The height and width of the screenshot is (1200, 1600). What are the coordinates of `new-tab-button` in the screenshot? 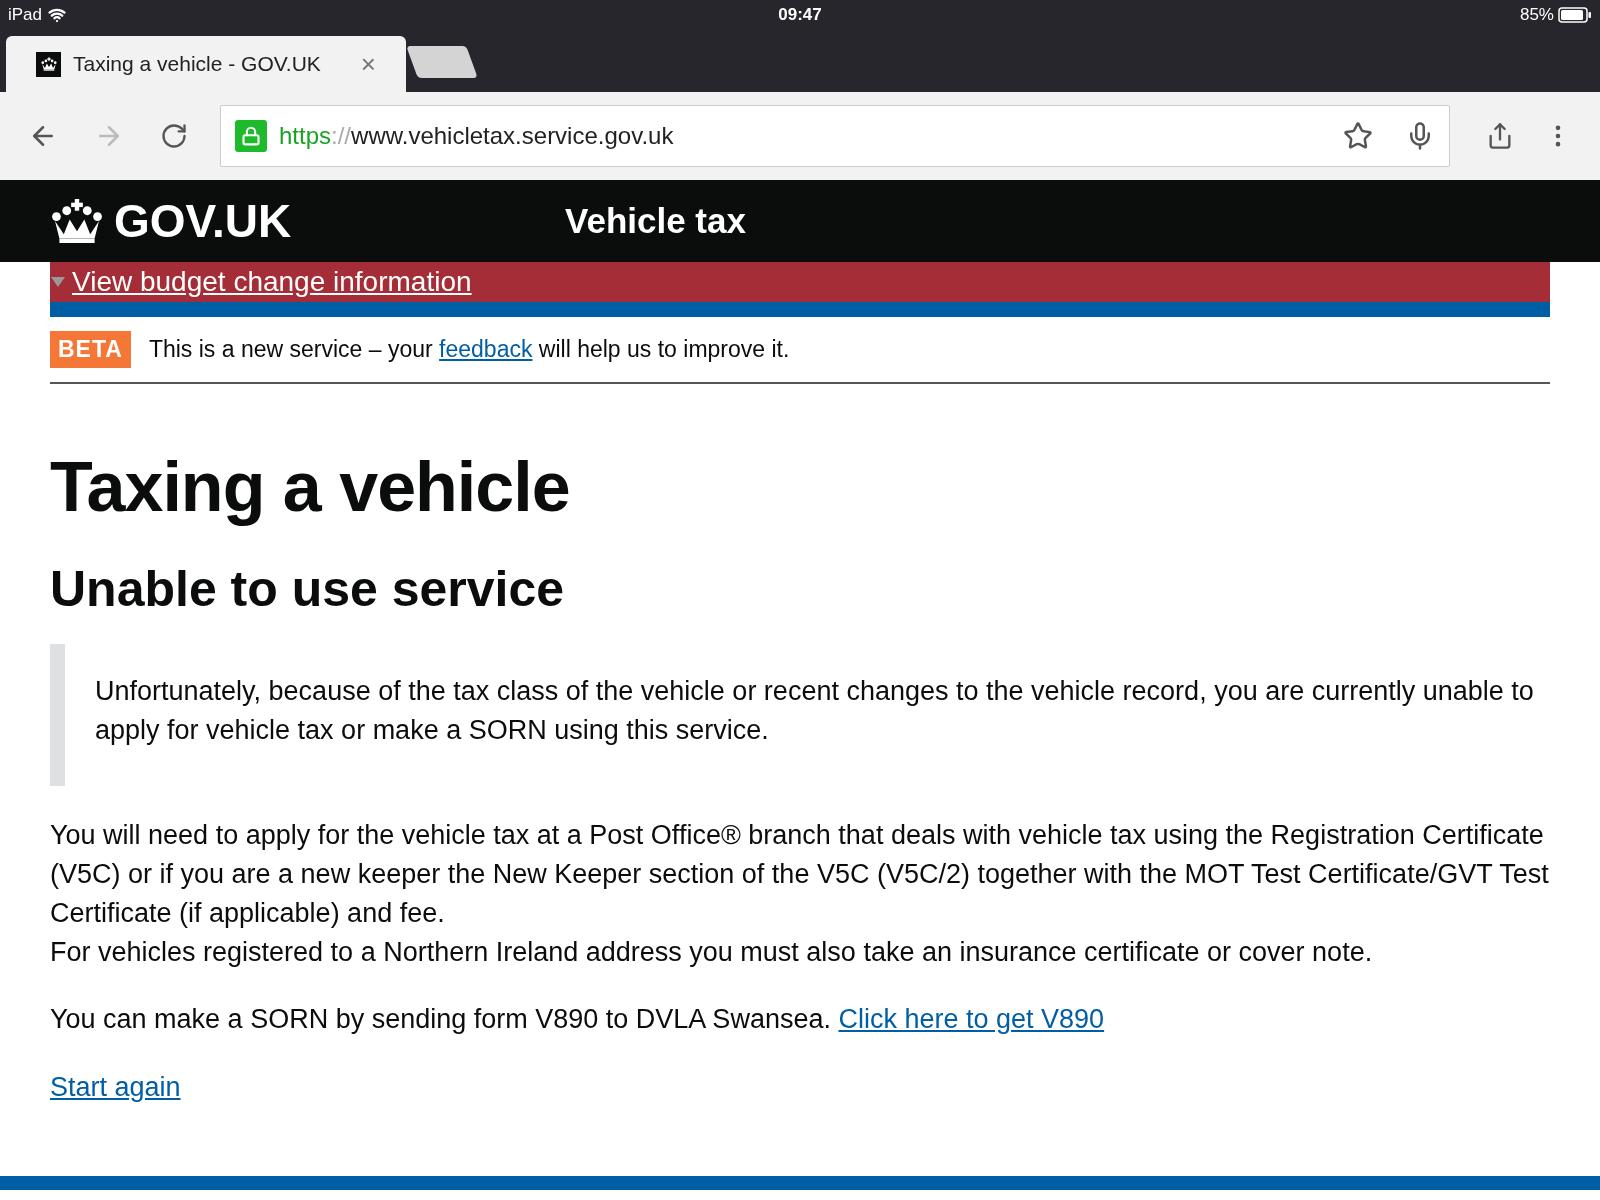 It's located at (442, 62).